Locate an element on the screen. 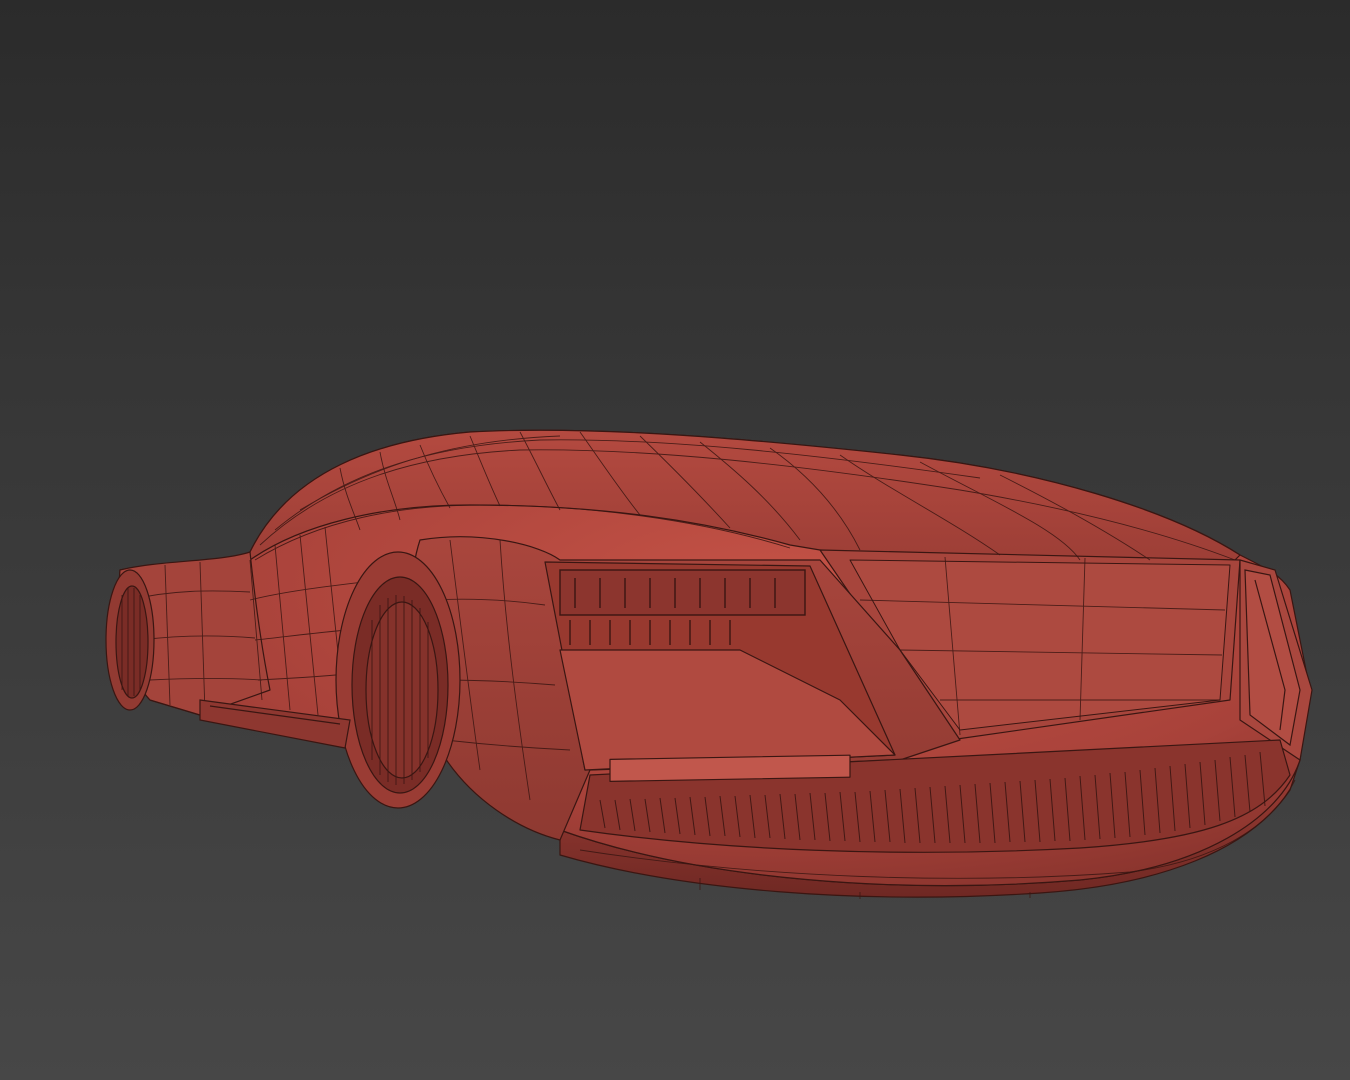 Image resolution: width=1350 pixels, height=1080 pixels. taillight-bar is located at coordinates (730, 768).